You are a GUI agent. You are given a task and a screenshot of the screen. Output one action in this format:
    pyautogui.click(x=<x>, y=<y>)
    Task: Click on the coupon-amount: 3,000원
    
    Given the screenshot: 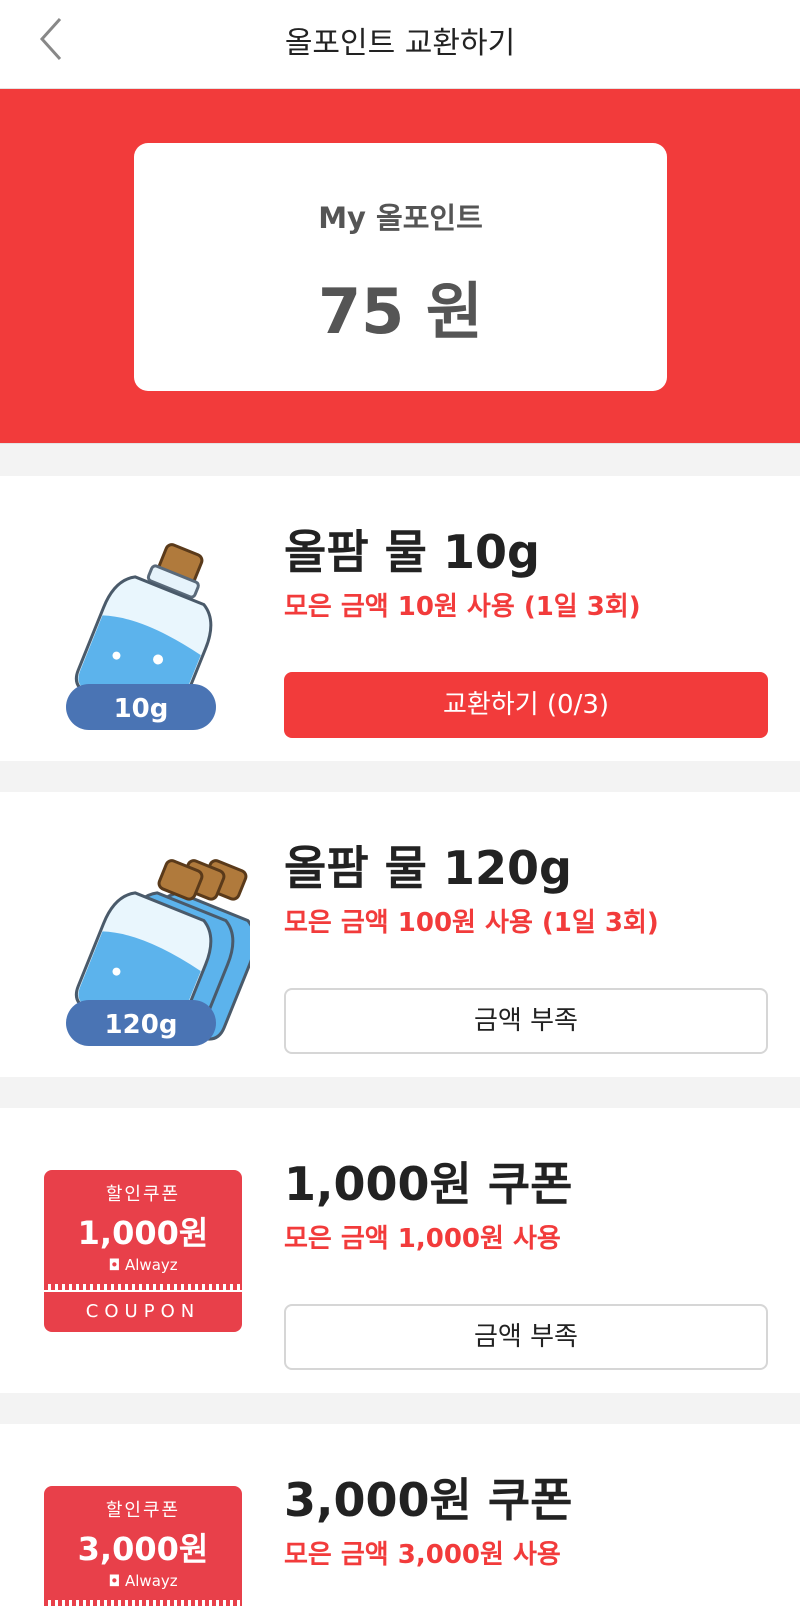 What is the action you would take?
    pyautogui.click(x=143, y=1549)
    